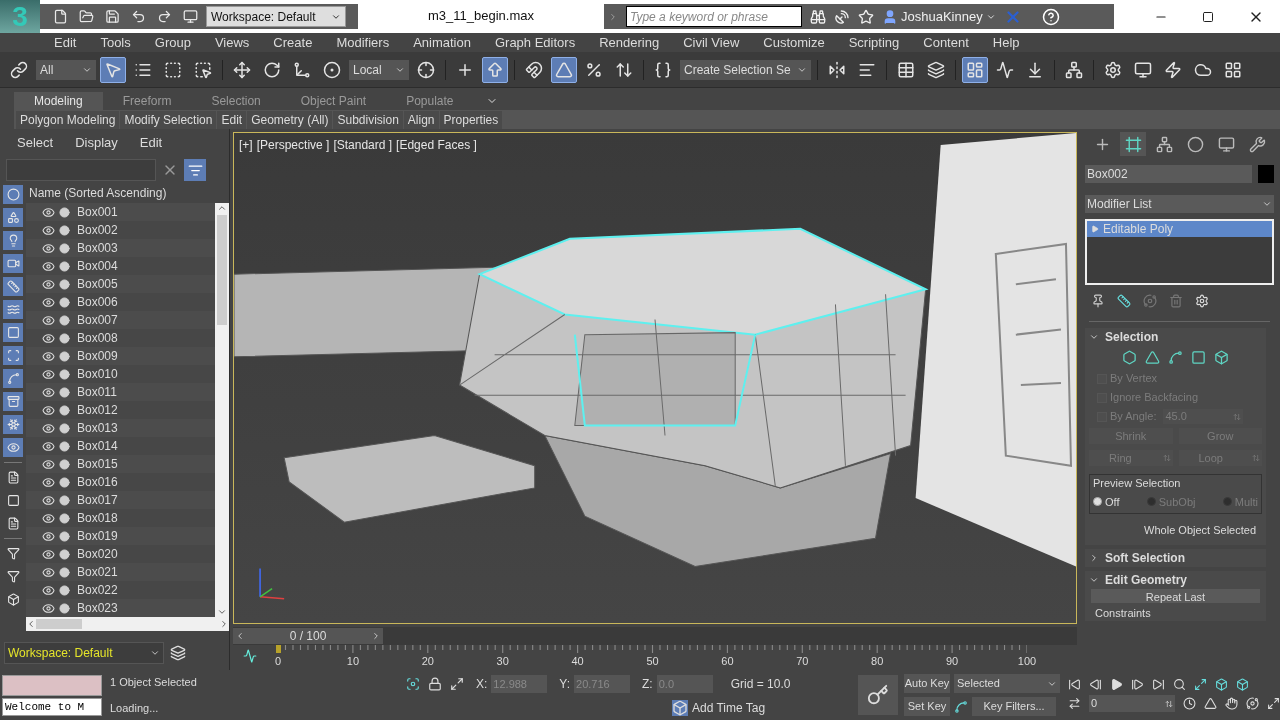  I want to click on menu-item: Help, so click(1006, 42).